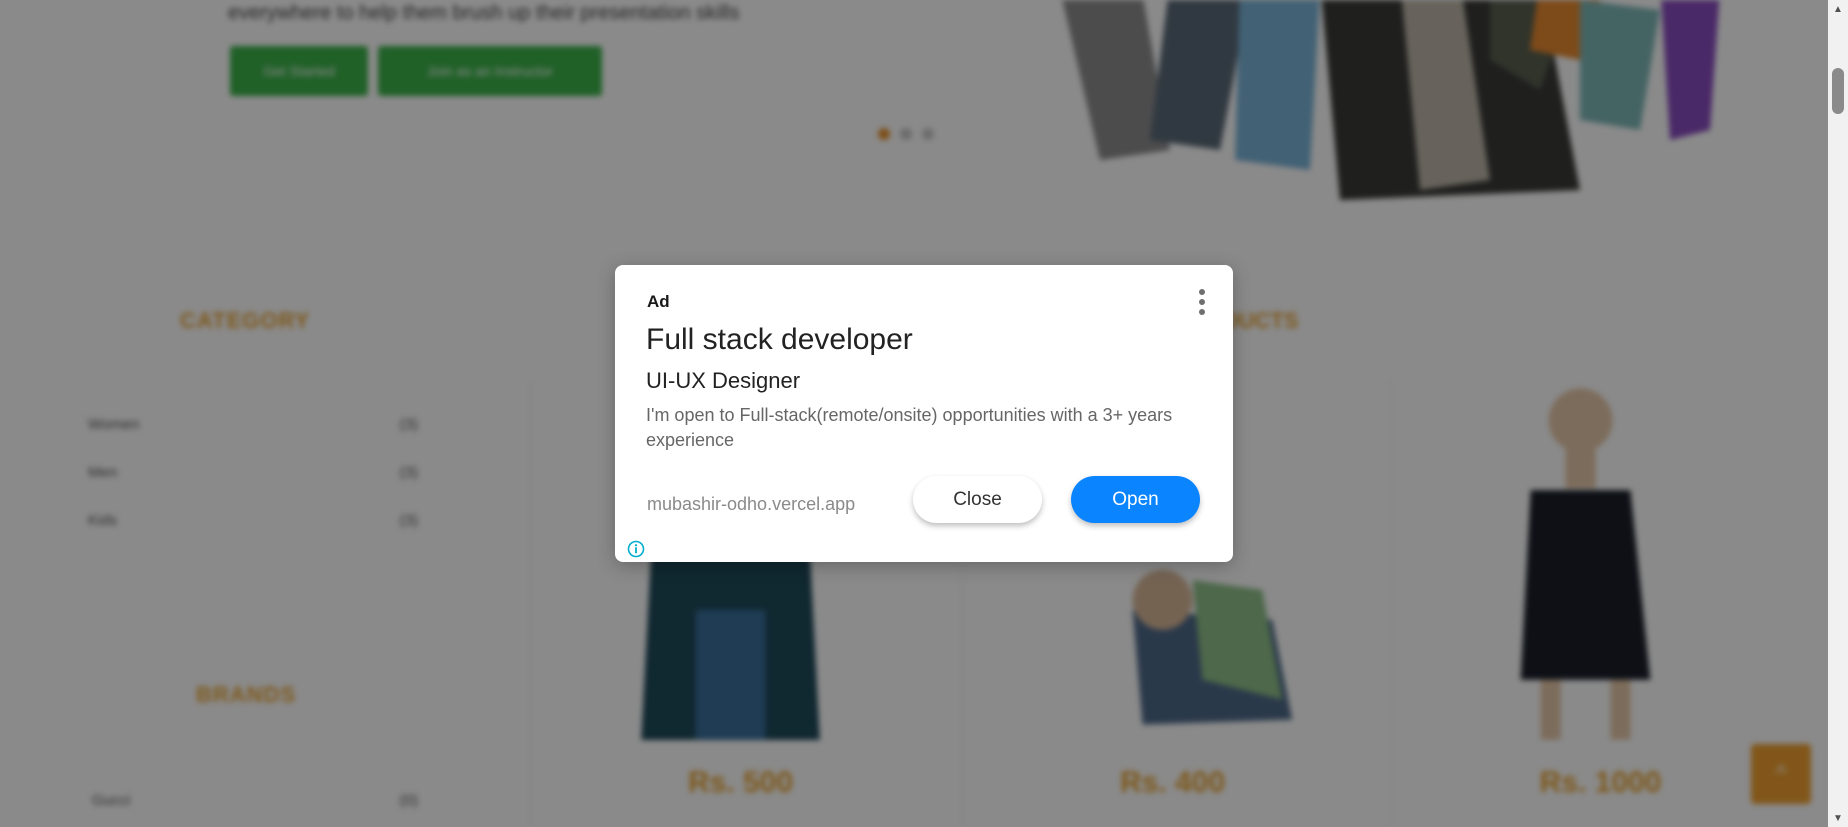 Image resolution: width=1848 pixels, height=827 pixels. I want to click on ad-title: Full stack developer, so click(779, 339).